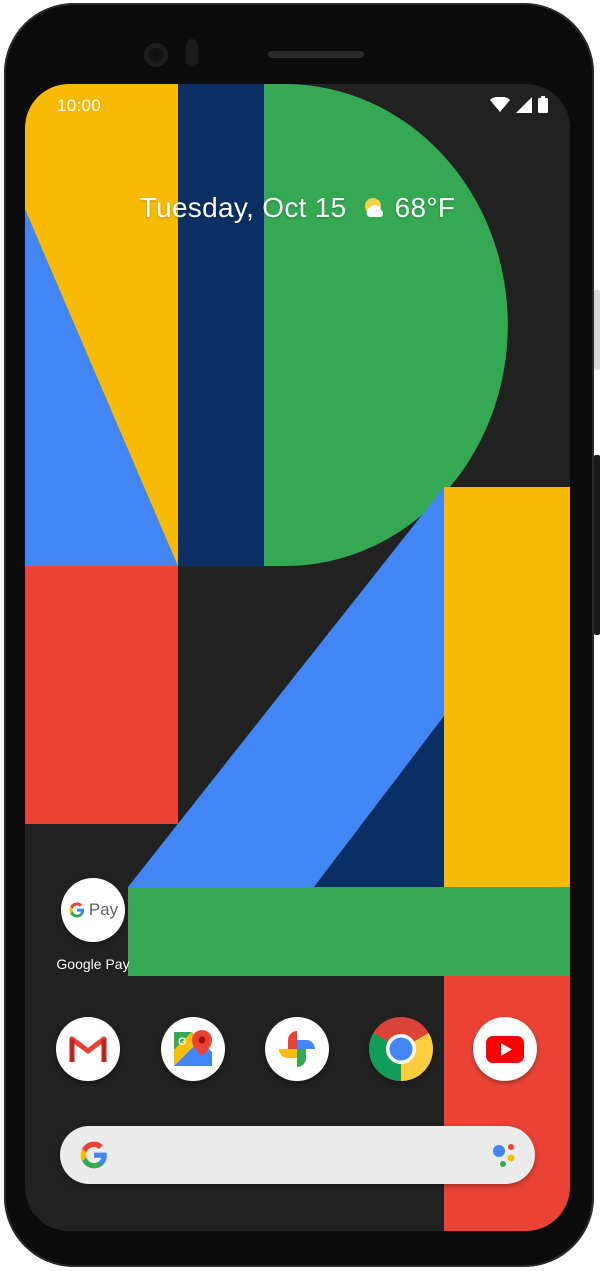 This screenshot has height=1271, width=600. Describe the element at coordinates (500, 104) in the screenshot. I see `wifi-icon` at that location.